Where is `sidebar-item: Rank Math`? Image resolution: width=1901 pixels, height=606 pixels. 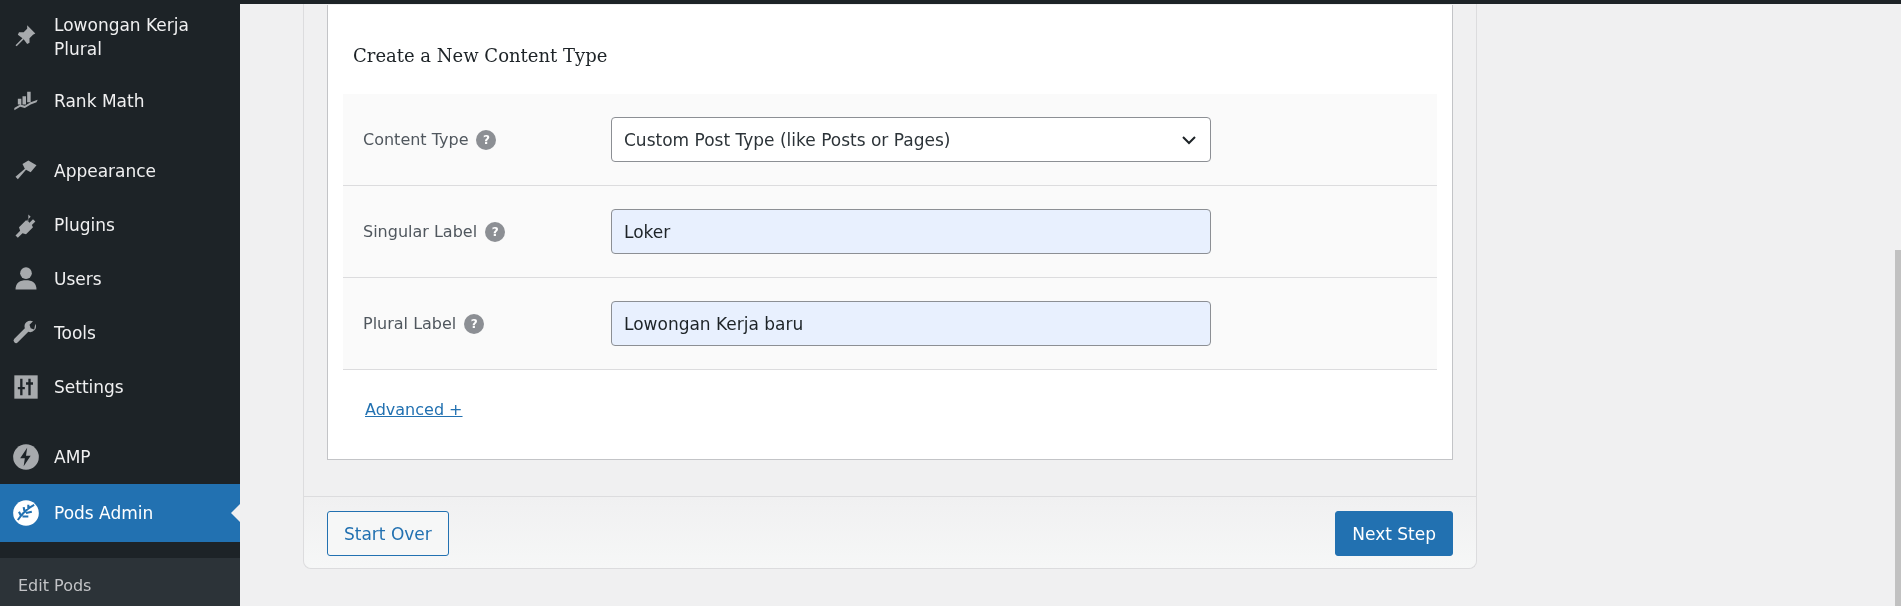 sidebar-item: Rank Math is located at coordinates (120, 101).